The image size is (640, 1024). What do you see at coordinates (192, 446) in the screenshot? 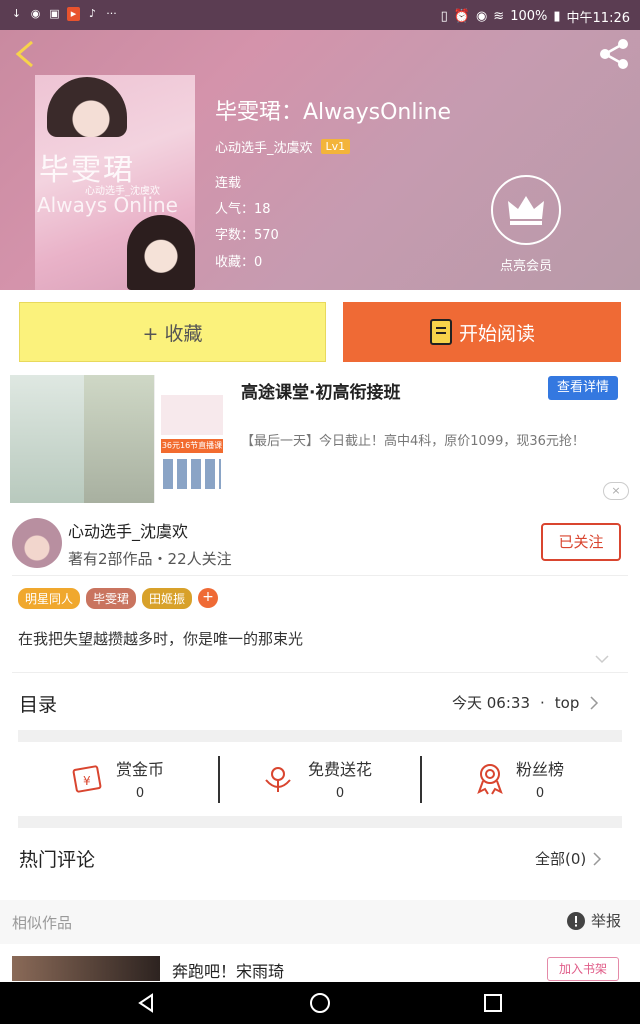
I see `ad-price-strip: 36元16节直播课` at bounding box center [192, 446].